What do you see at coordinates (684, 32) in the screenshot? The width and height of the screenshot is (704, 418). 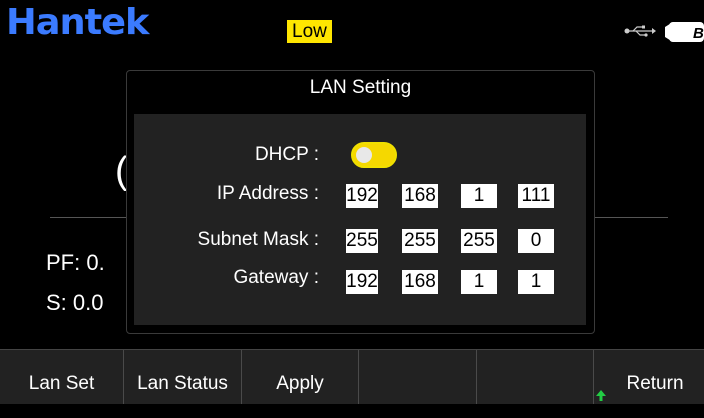 I see `battery-icon: B` at bounding box center [684, 32].